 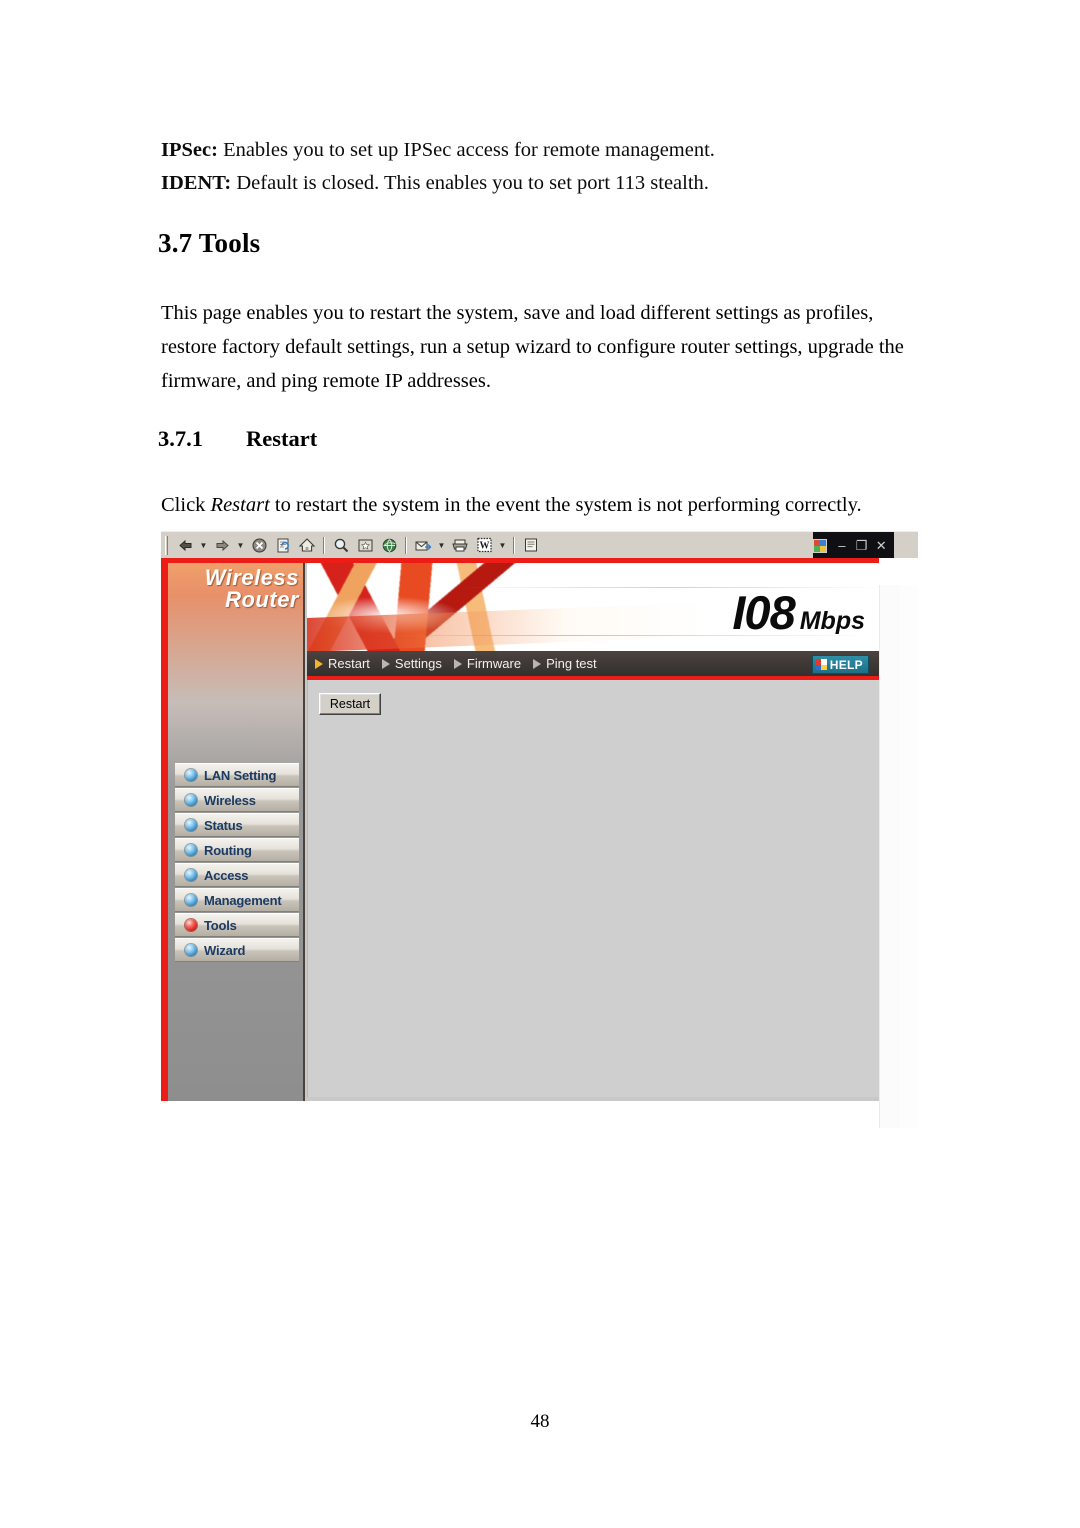 I want to click on router-content-area: Restart, so click(x=593, y=888).